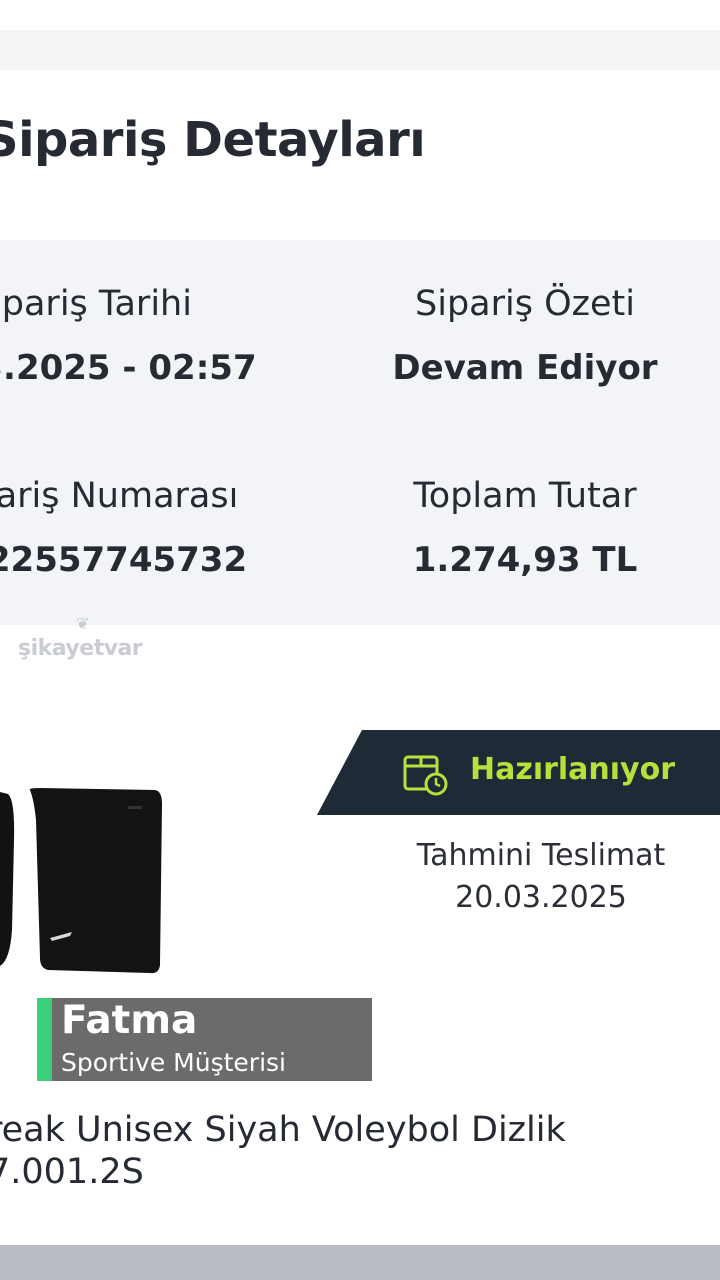 Image resolution: width=720 pixels, height=1280 pixels. What do you see at coordinates (44, 1039) in the screenshot?
I see `name-tag-accent` at bounding box center [44, 1039].